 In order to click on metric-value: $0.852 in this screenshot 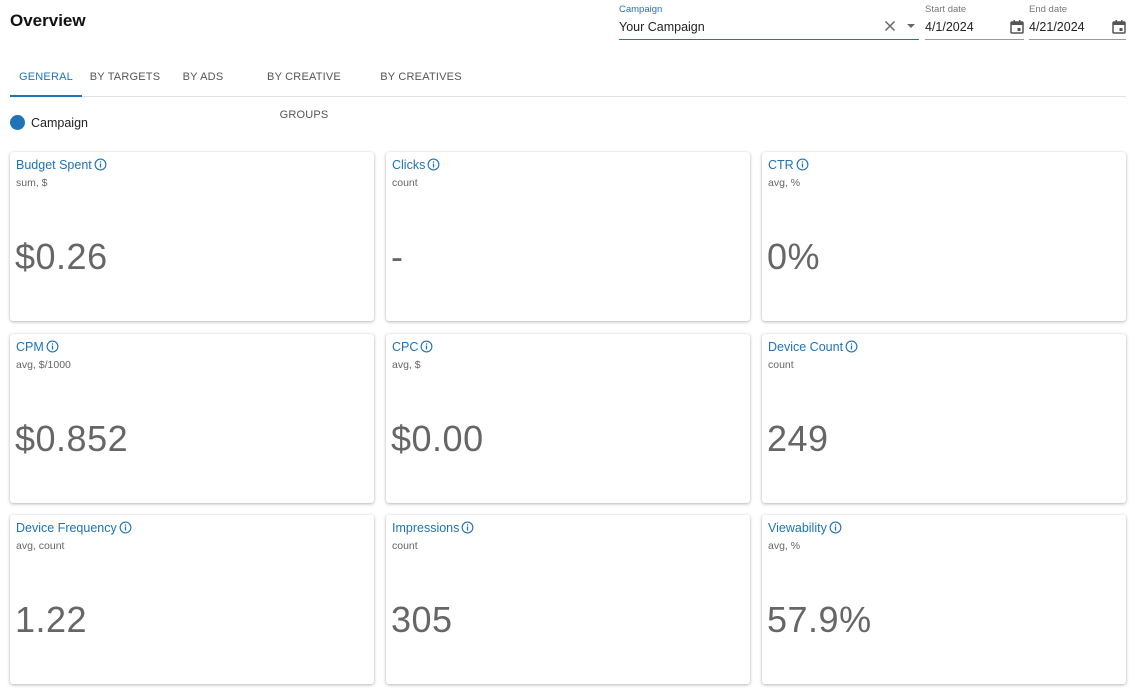, I will do `click(72, 438)`.